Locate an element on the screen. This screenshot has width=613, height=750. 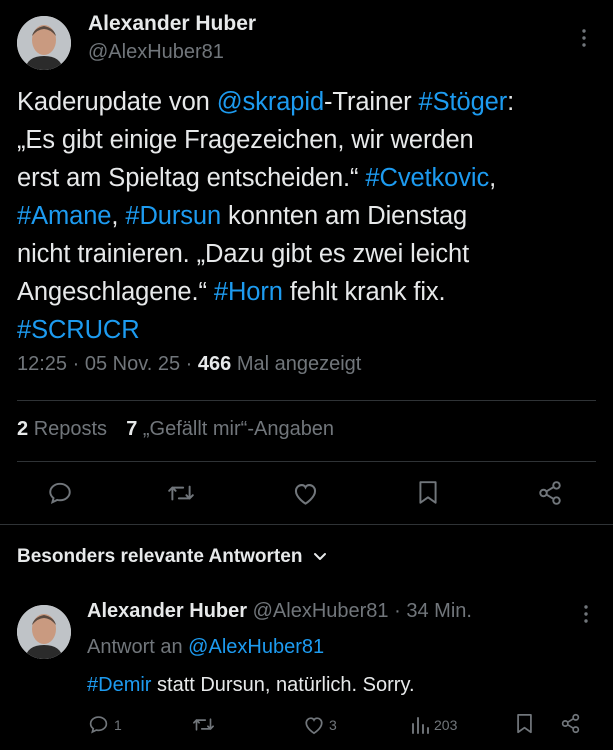
chevron-down-icon is located at coordinates (320, 558).